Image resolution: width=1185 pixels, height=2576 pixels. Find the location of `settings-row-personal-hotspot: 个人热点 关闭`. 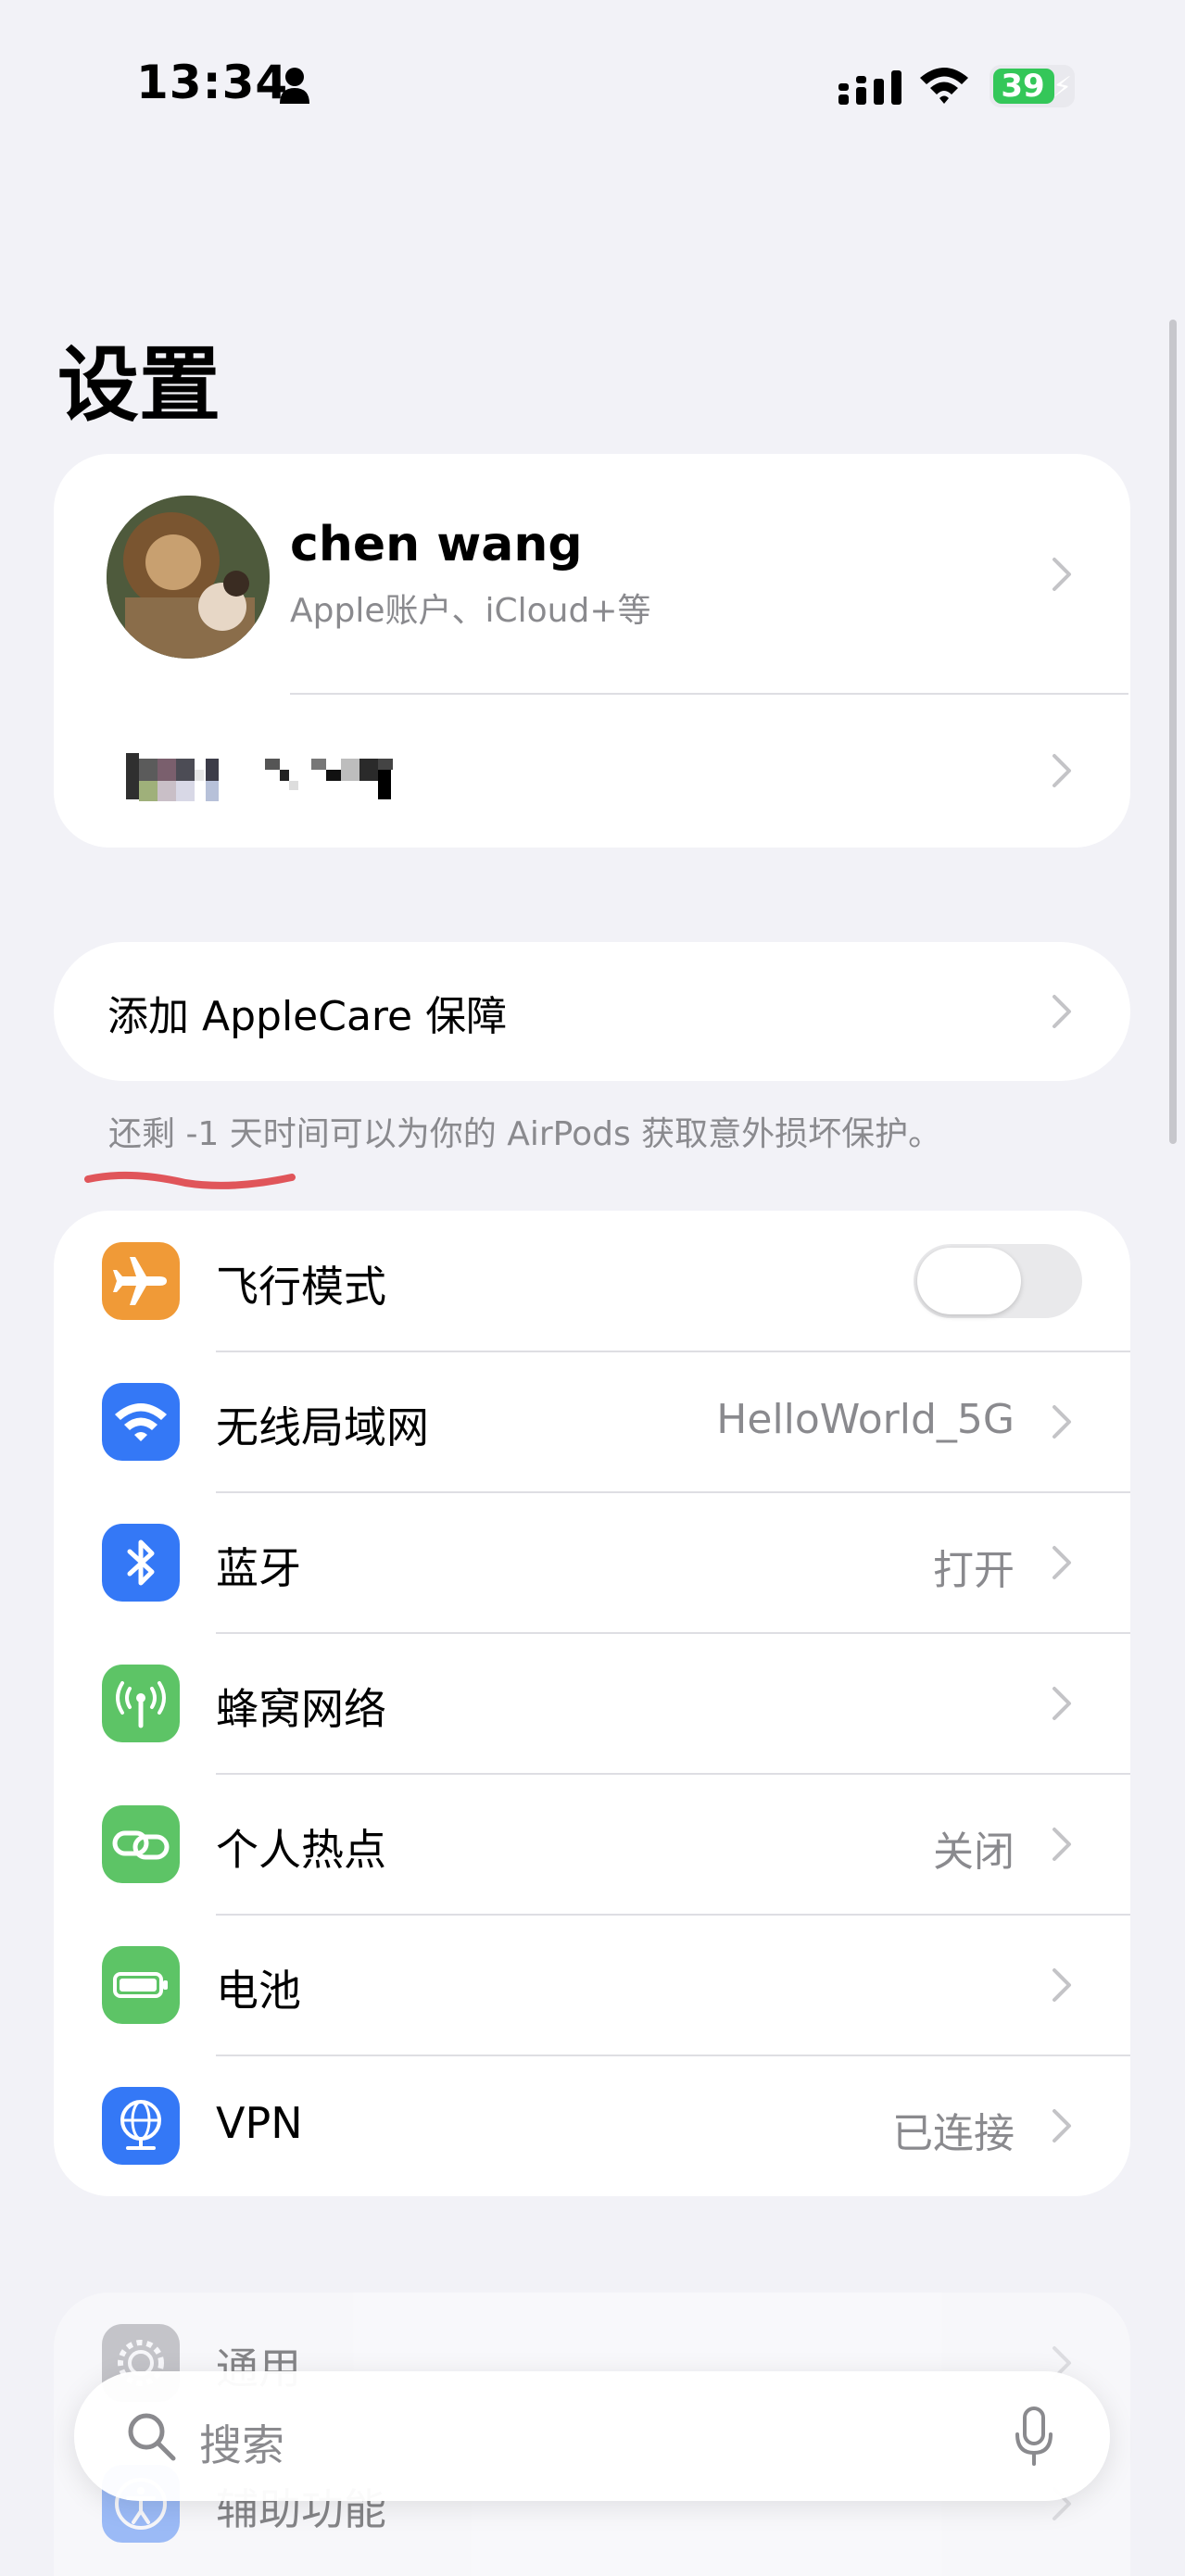

settings-row-personal-hotspot: 个人热点 关闭 is located at coordinates (592, 1844).